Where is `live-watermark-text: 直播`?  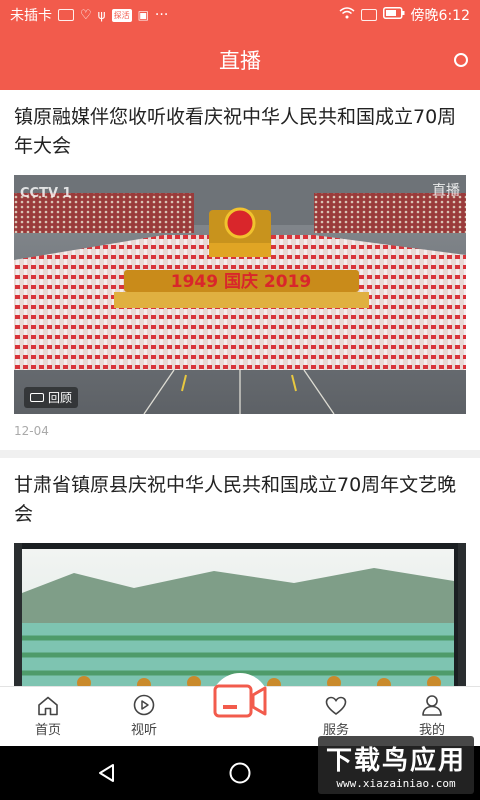
live-watermark-text: 直播 is located at coordinates (446, 190).